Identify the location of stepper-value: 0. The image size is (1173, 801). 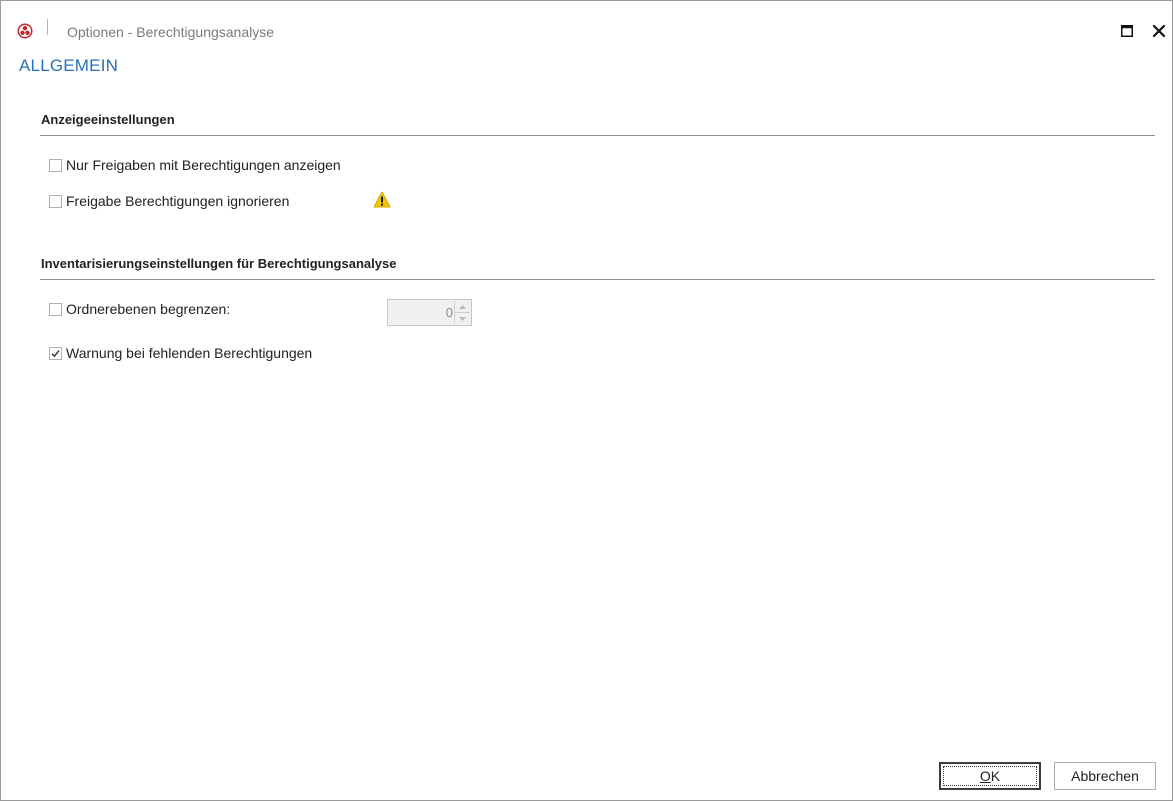
(449, 312).